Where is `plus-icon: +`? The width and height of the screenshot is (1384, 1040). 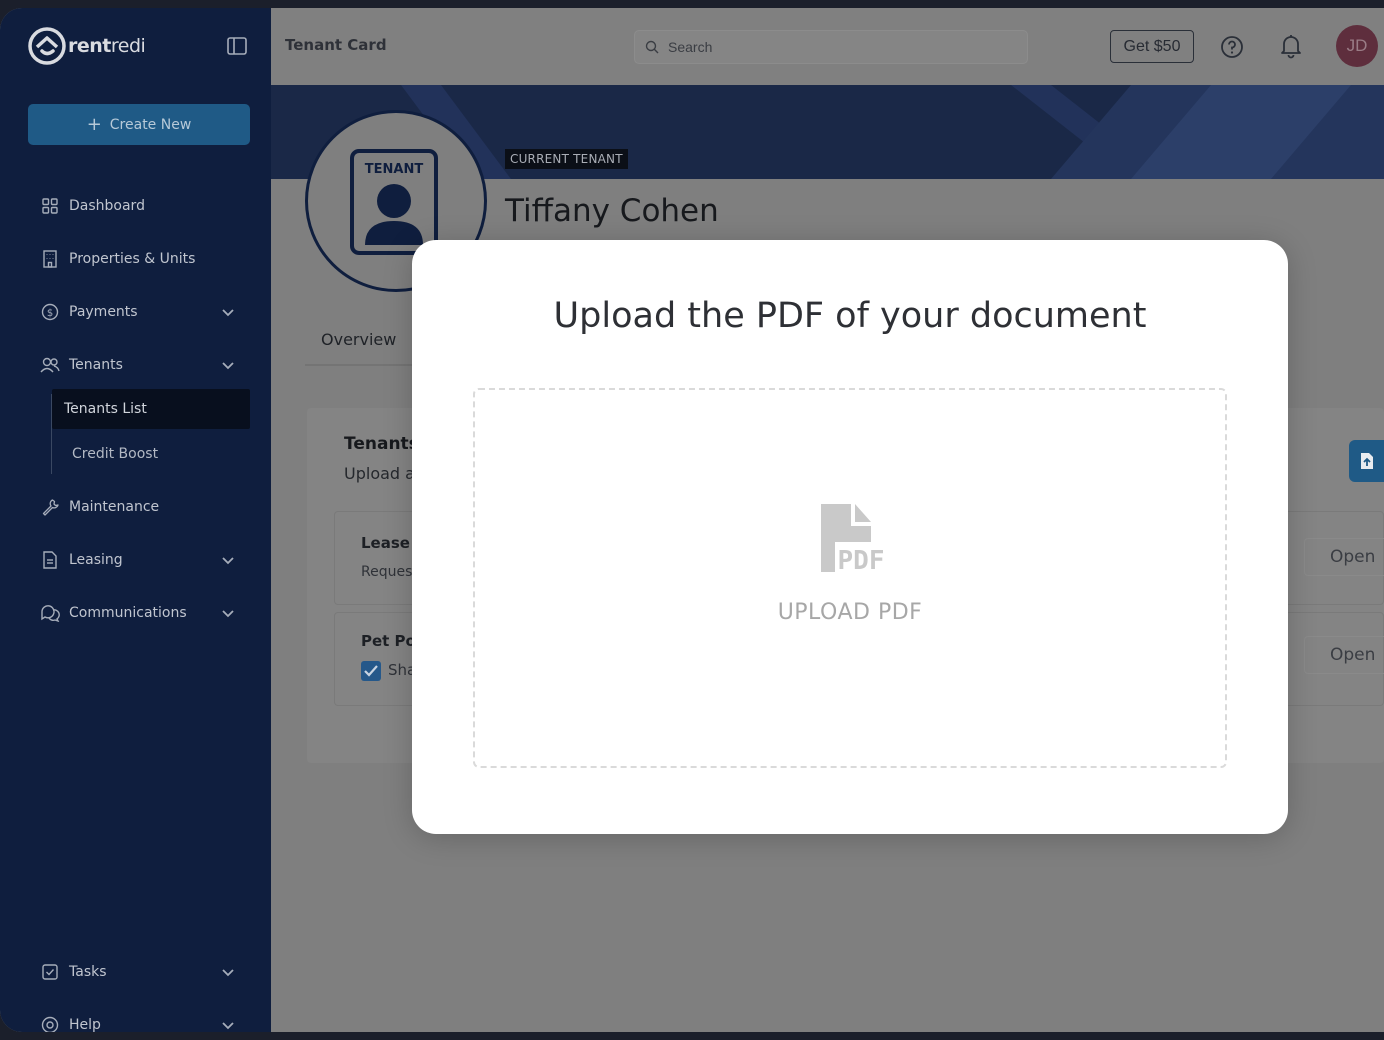 plus-icon: + is located at coordinates (94, 124).